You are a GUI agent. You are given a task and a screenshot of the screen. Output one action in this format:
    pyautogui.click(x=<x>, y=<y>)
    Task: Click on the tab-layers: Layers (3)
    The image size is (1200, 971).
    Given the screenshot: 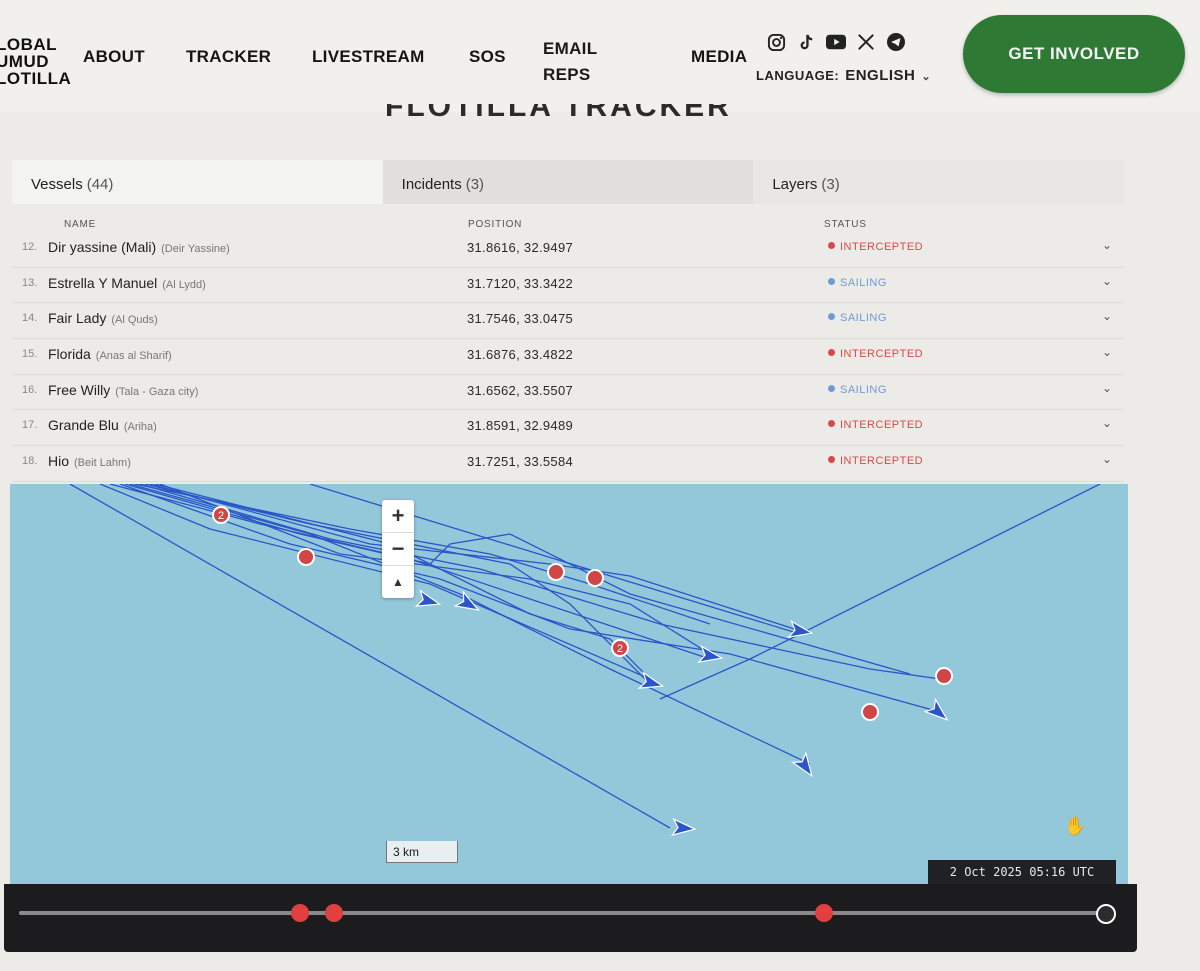 What is the action you would take?
    pyautogui.click(x=939, y=182)
    